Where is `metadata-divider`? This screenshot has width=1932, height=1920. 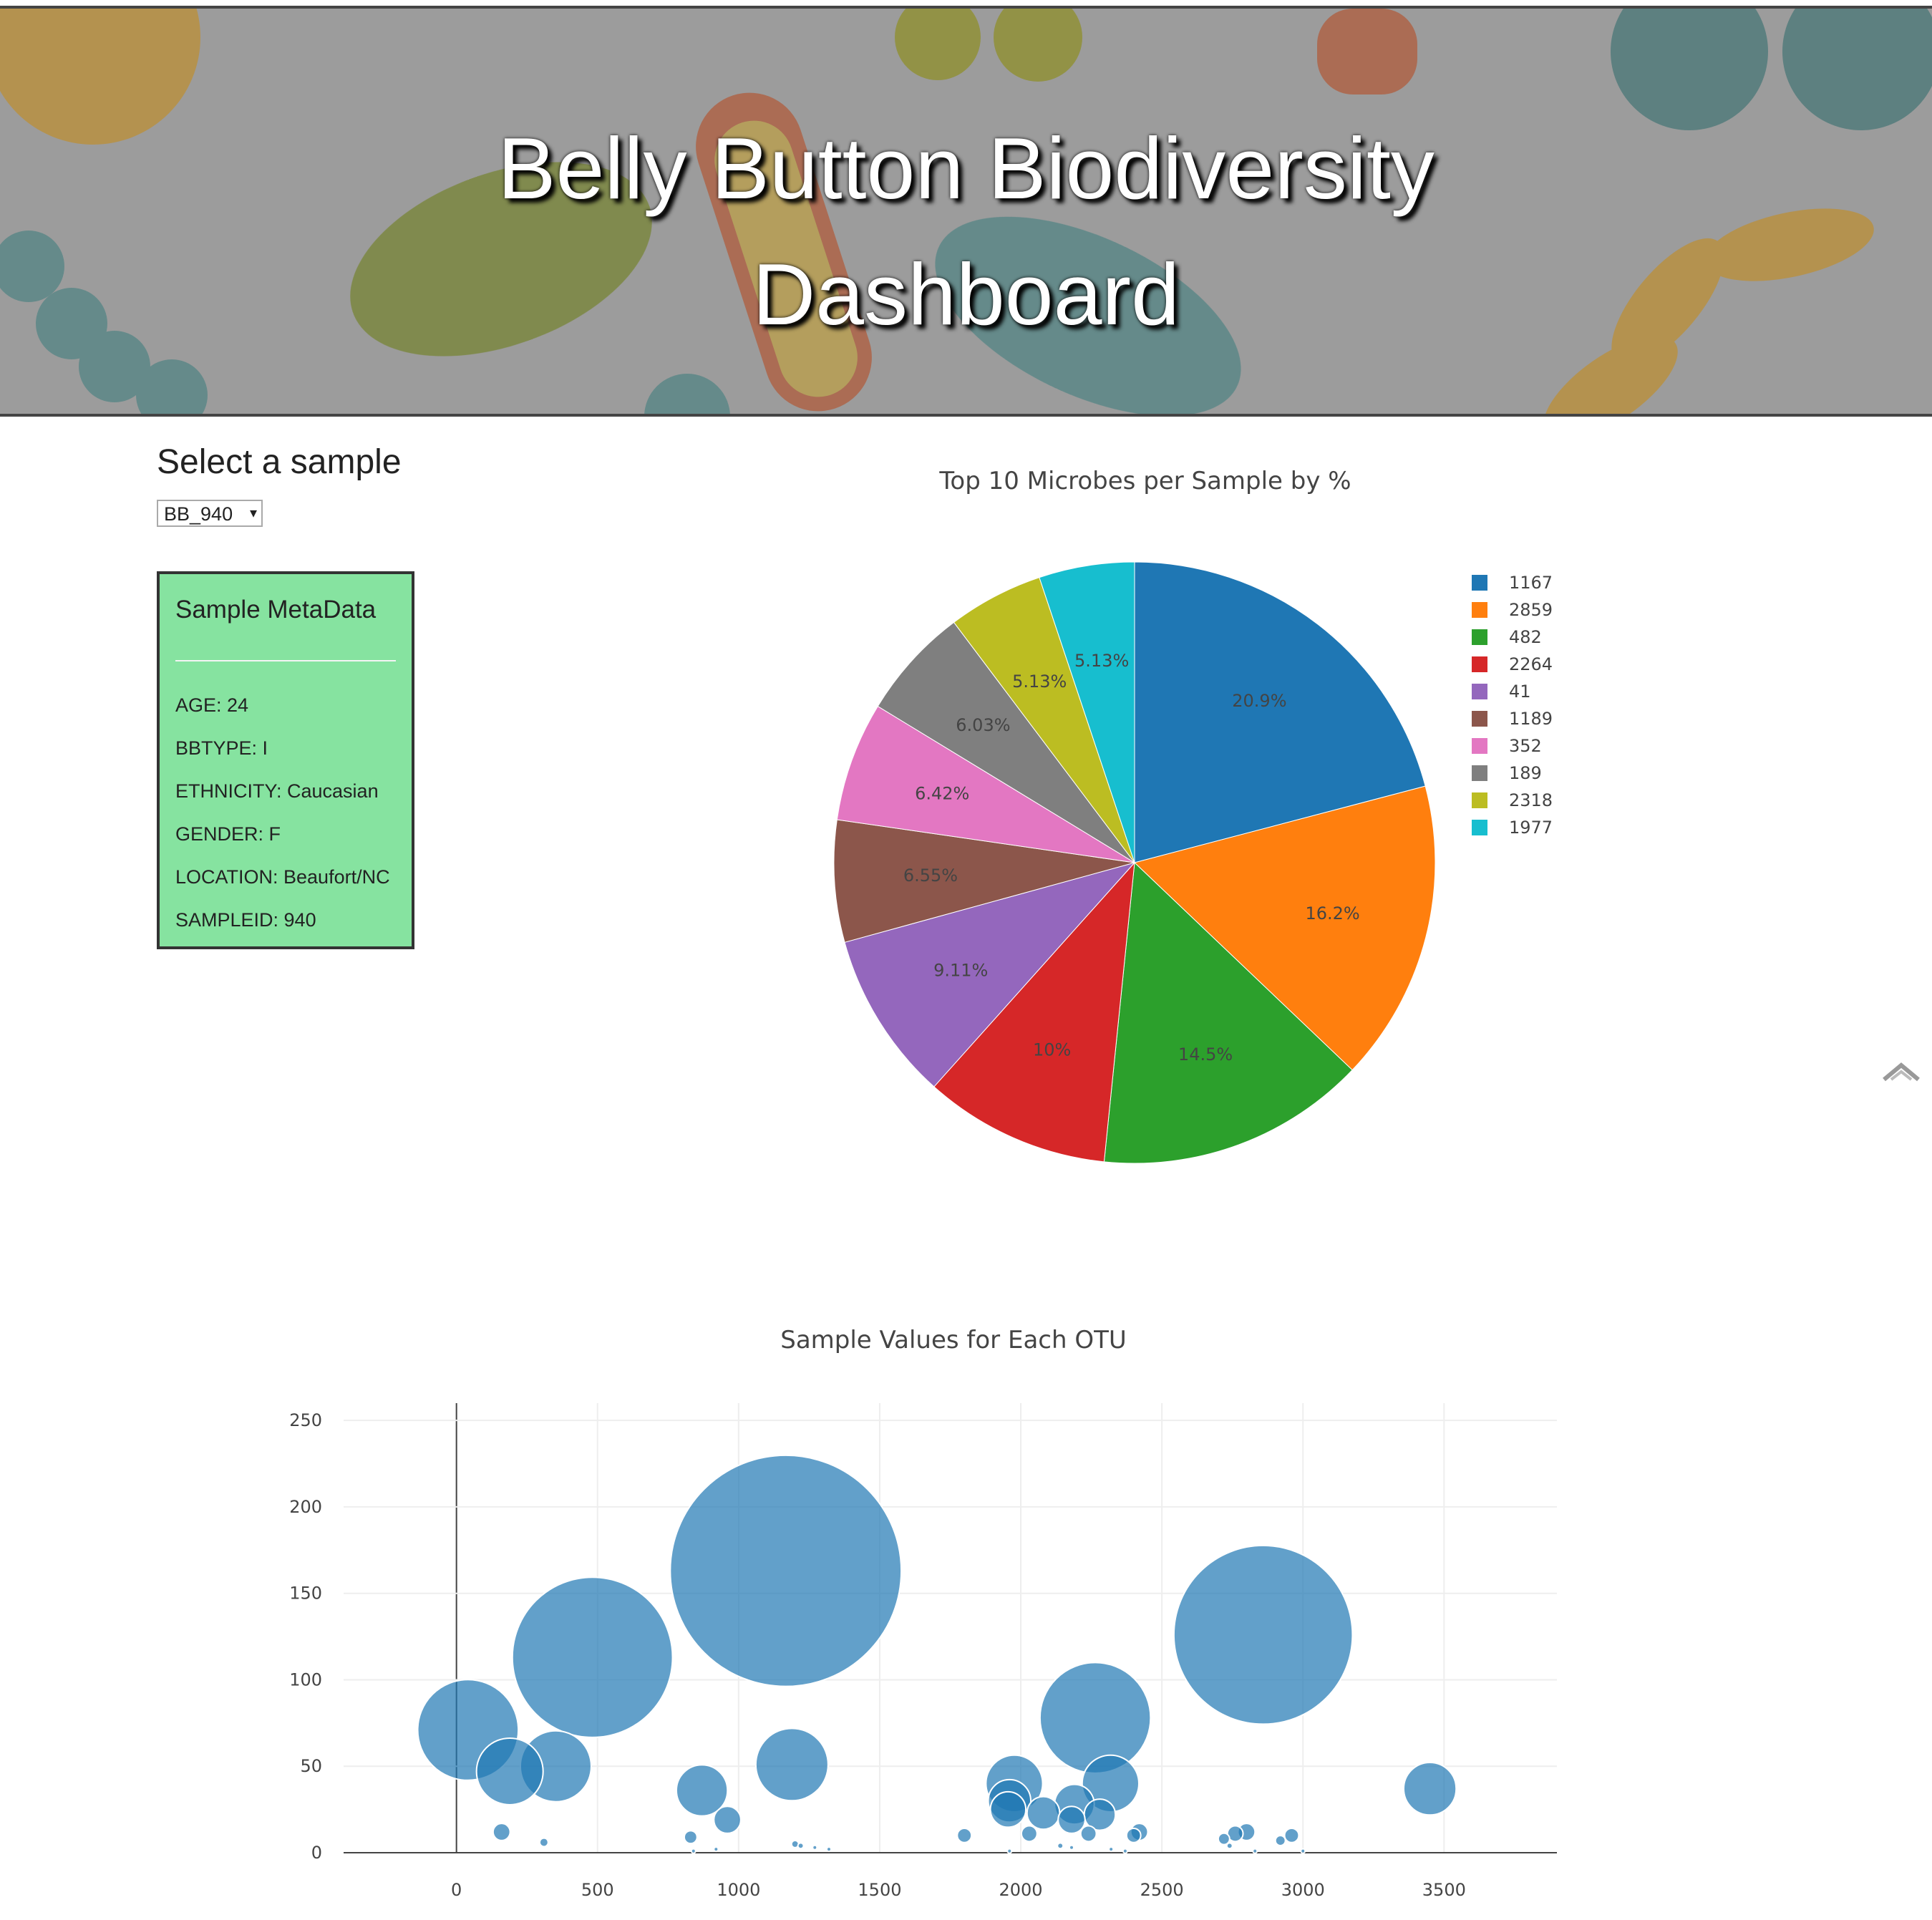 metadata-divider is located at coordinates (286, 661).